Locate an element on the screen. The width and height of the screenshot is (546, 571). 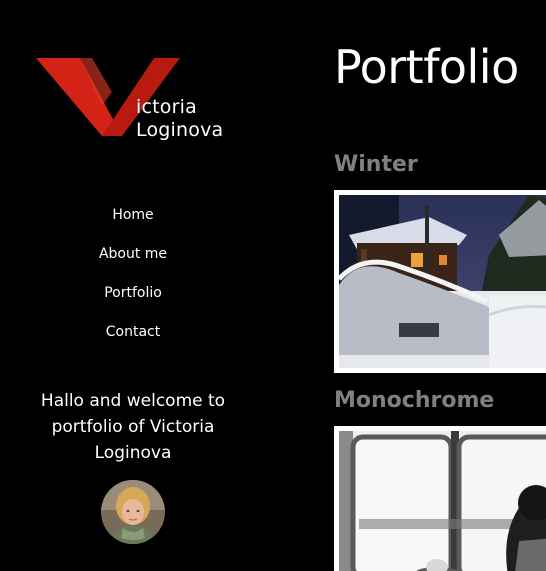
logo-name-last: Loginova is located at coordinates (180, 130).